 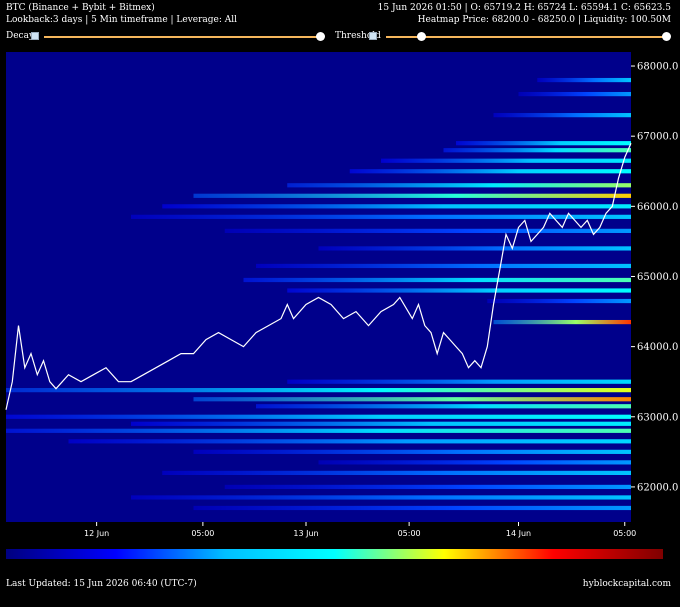 What do you see at coordinates (421, 36) in the screenshot?
I see `threshold-slider-knob` at bounding box center [421, 36].